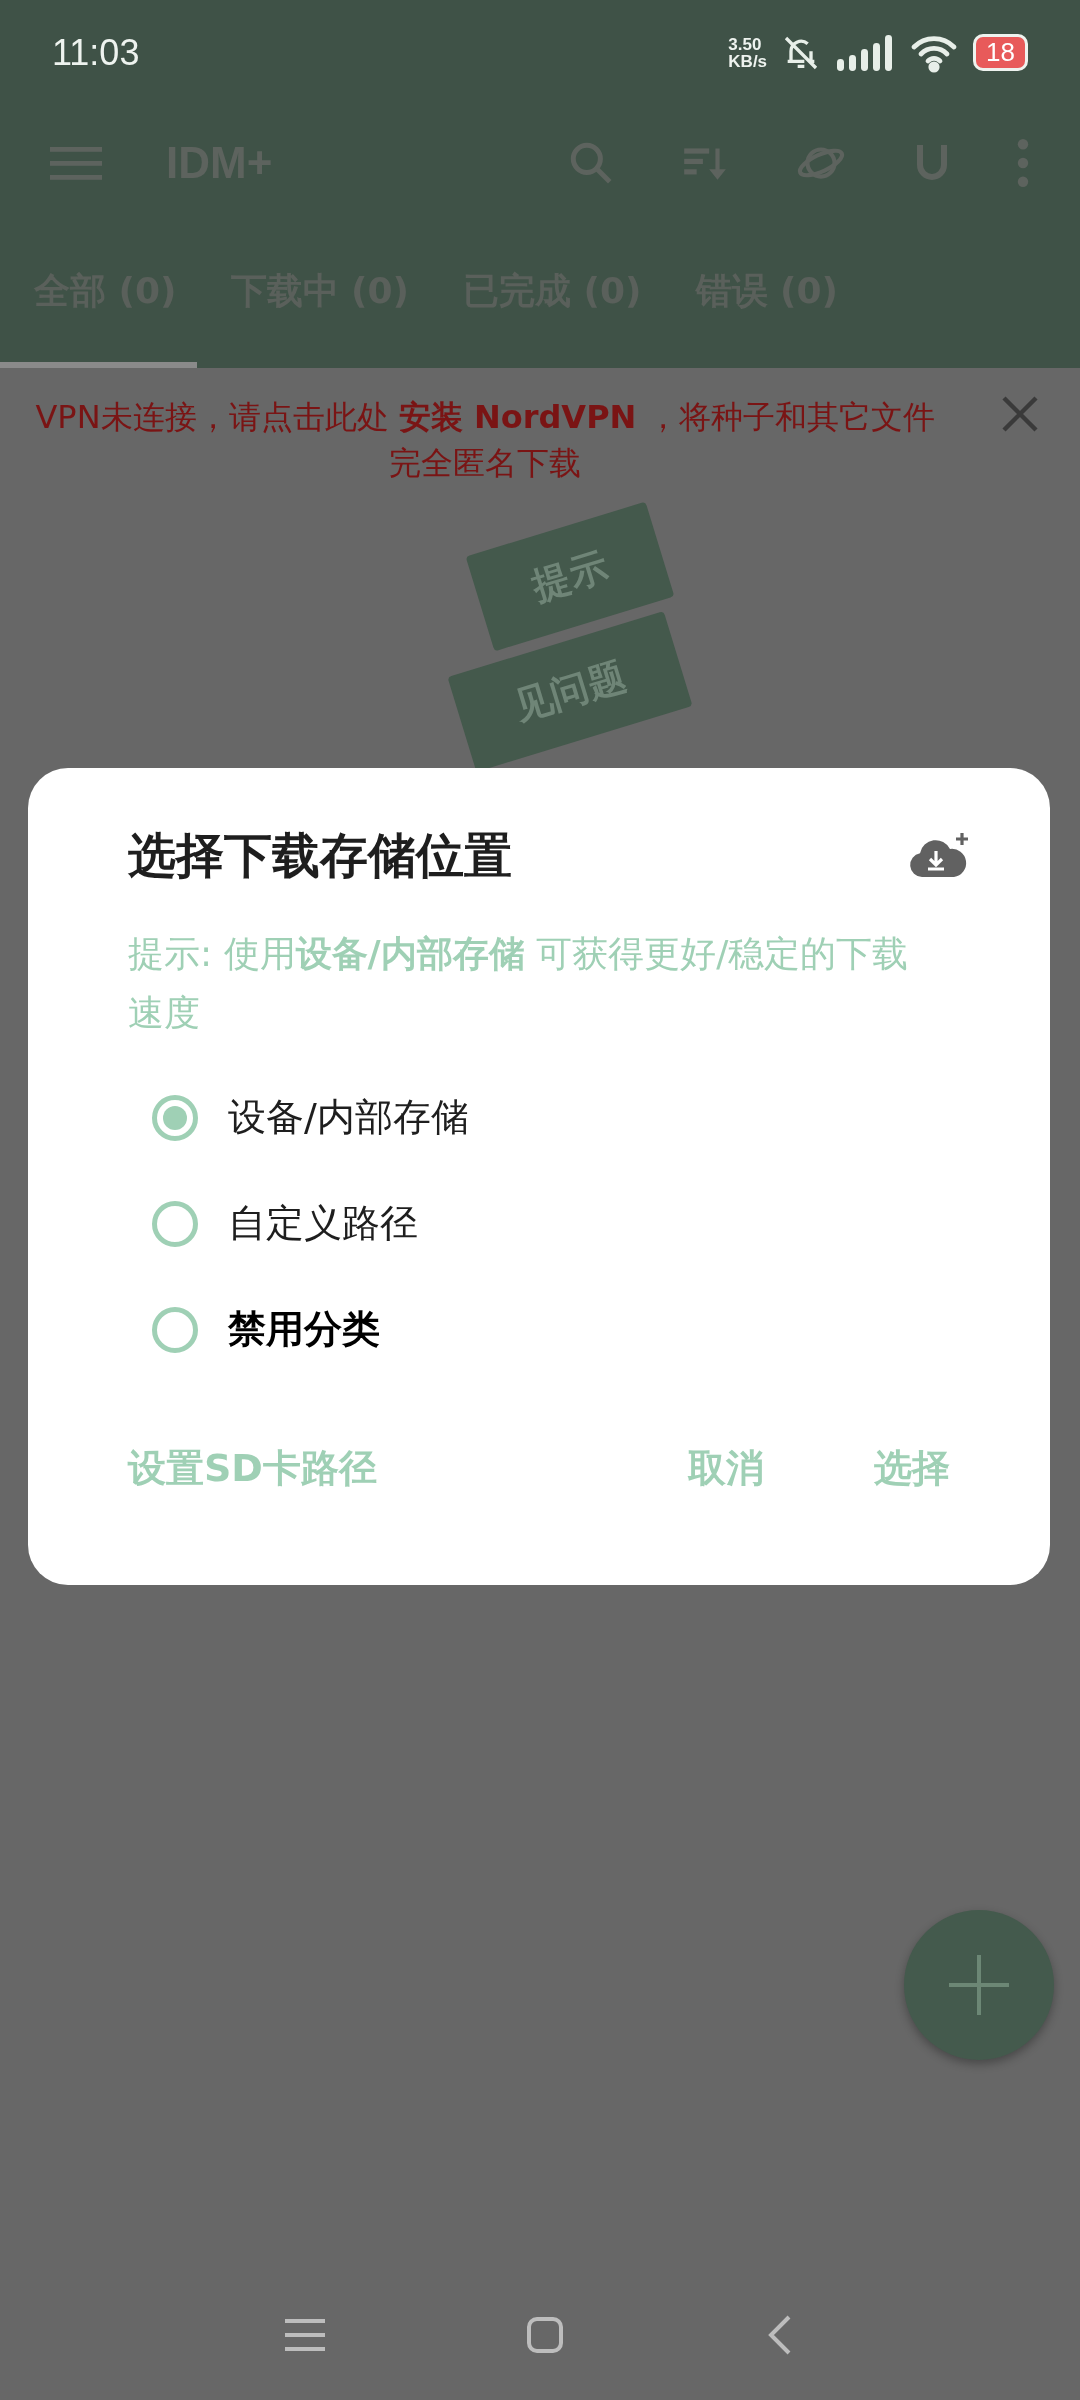 The height and width of the screenshot is (2400, 1080). What do you see at coordinates (305, 2335) in the screenshot?
I see `menu-icon` at bounding box center [305, 2335].